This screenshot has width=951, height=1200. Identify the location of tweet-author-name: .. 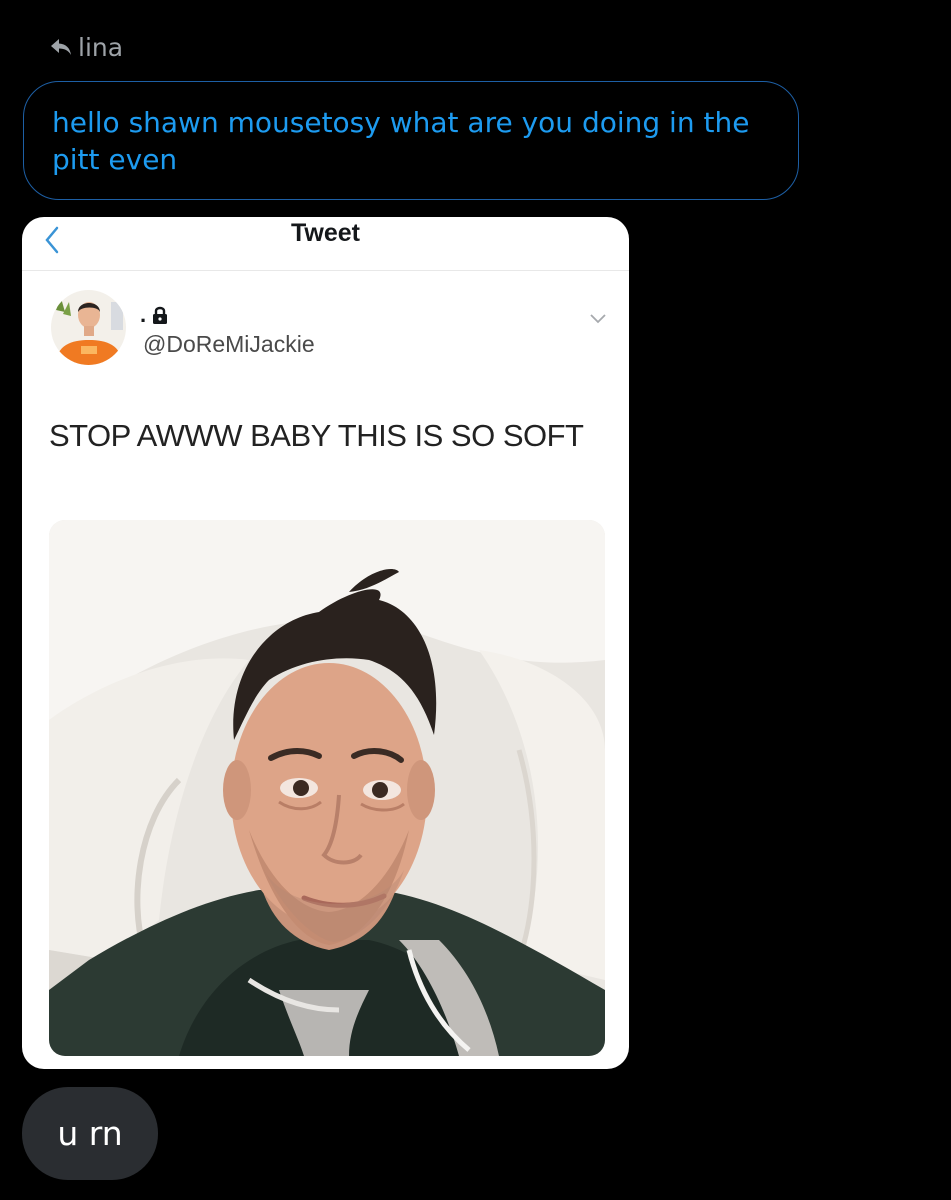
(154, 315).